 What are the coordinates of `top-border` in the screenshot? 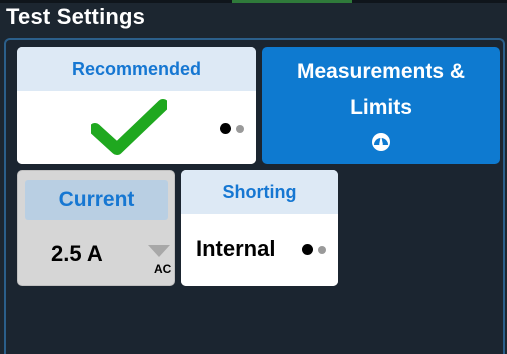 It's located at (253, 1).